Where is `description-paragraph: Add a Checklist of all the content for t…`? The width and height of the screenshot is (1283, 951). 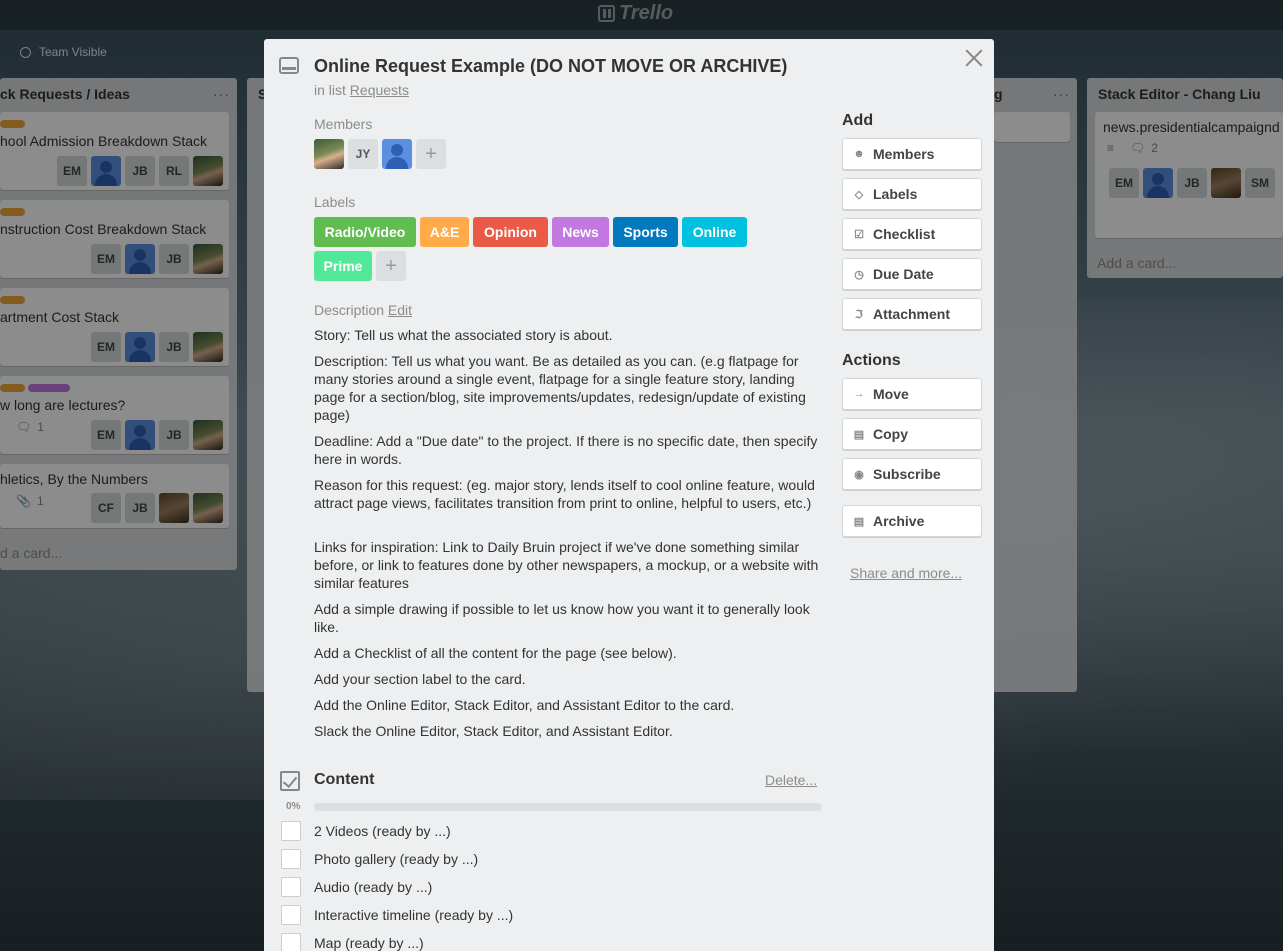 description-paragraph: Add a Checklist of all the content for t… is located at coordinates (495, 653).